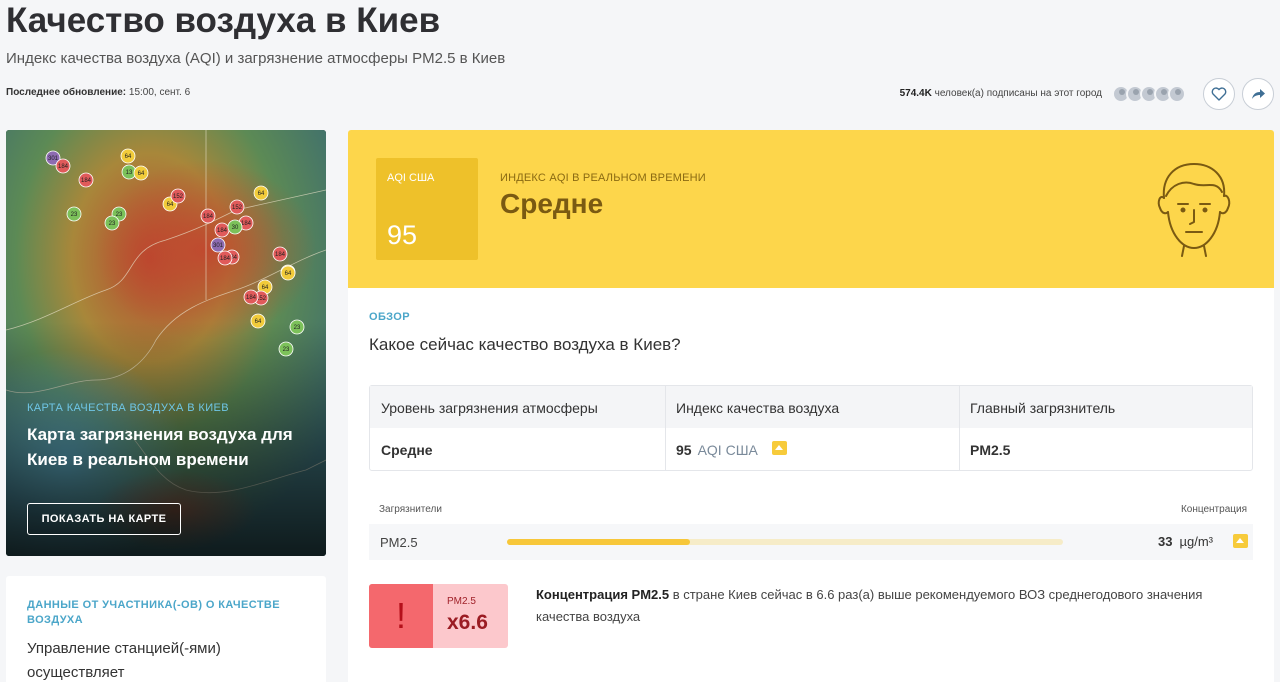  I want to click on last-update-value: 15:00, сент. 6, so click(158, 92).